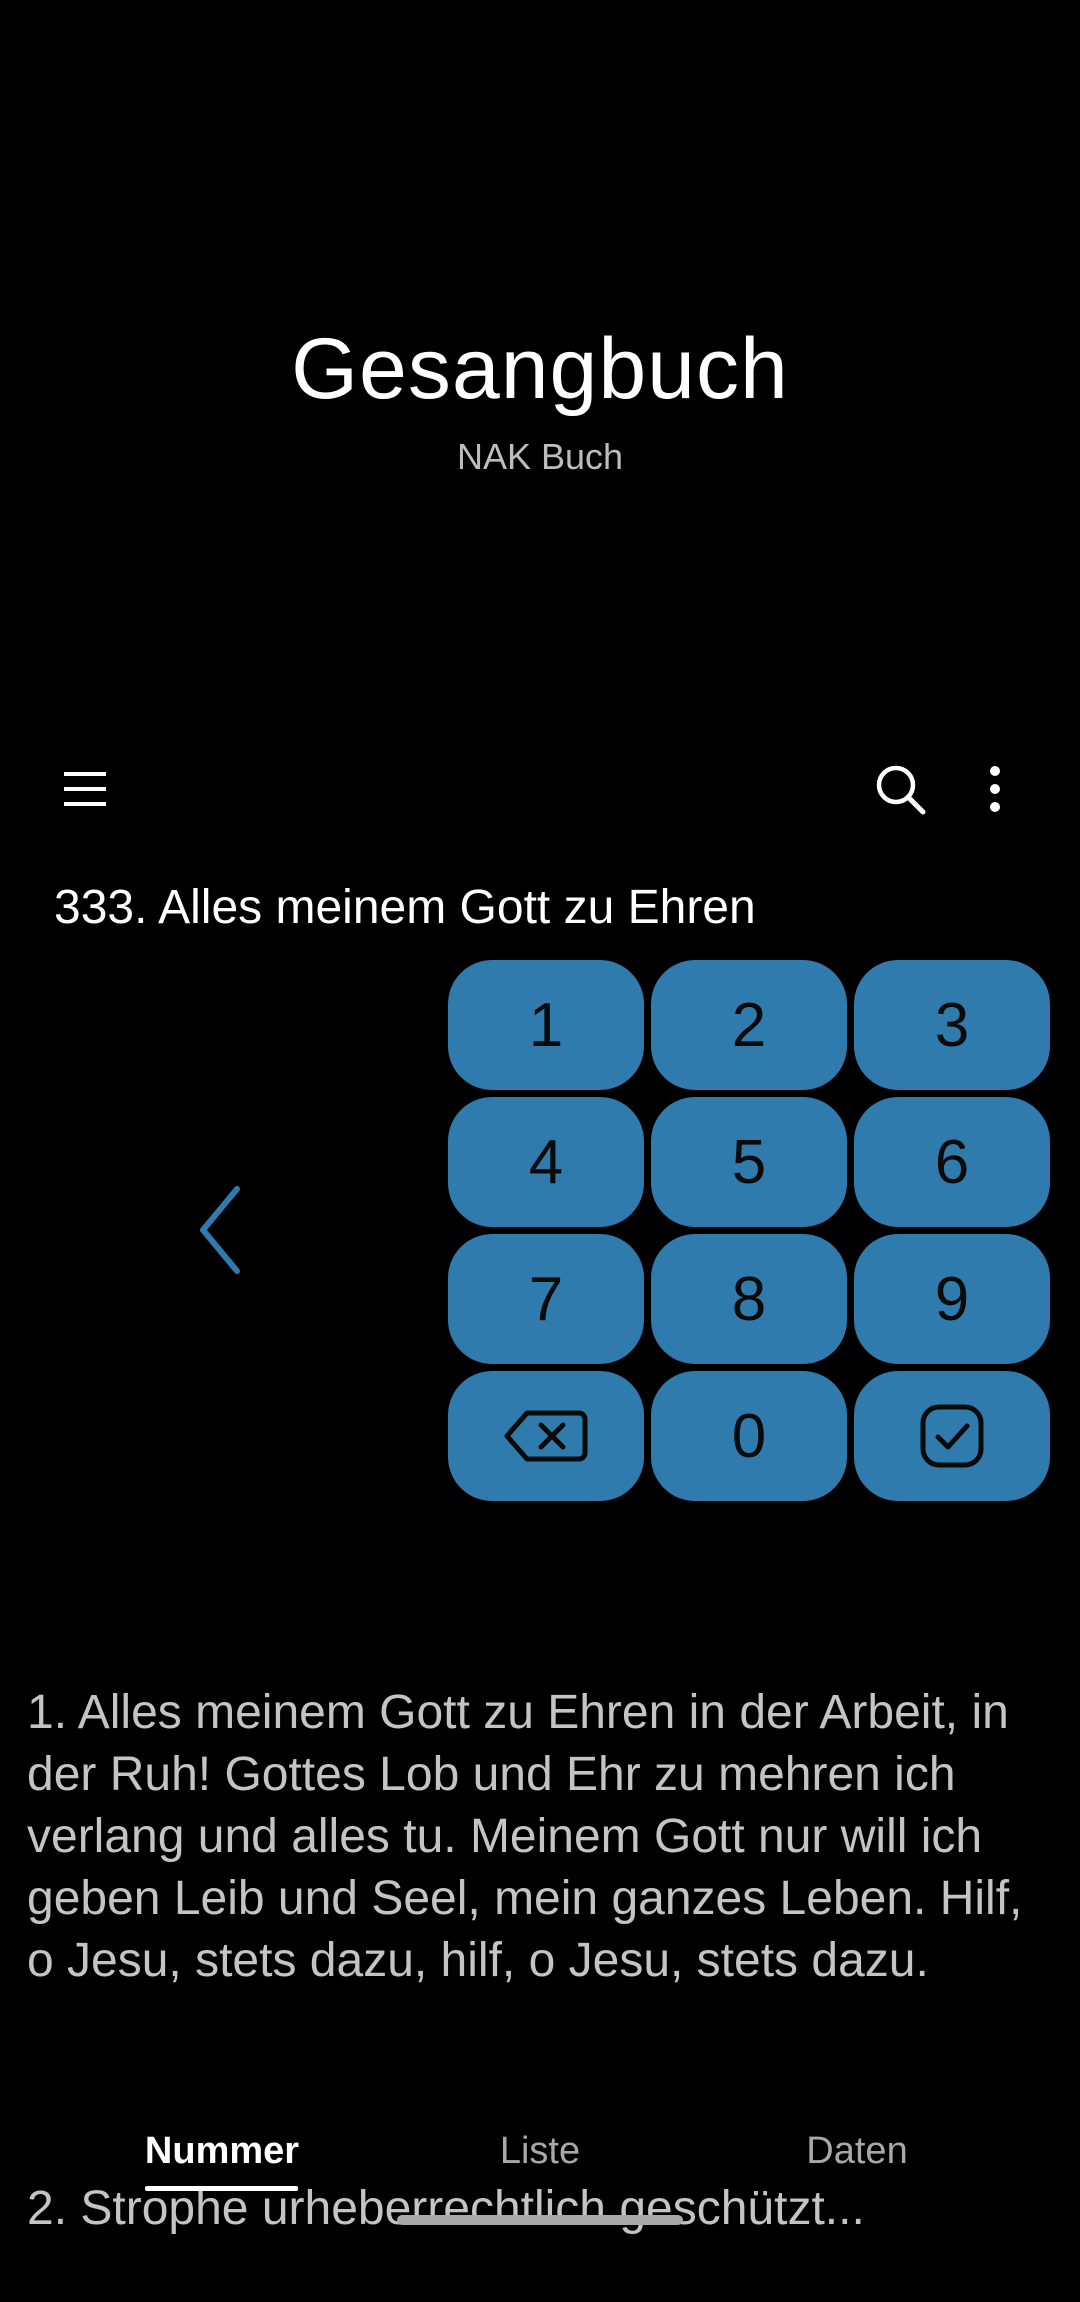 The height and width of the screenshot is (2302, 1080). I want to click on active-tab-indicator, so click(221, 2188).